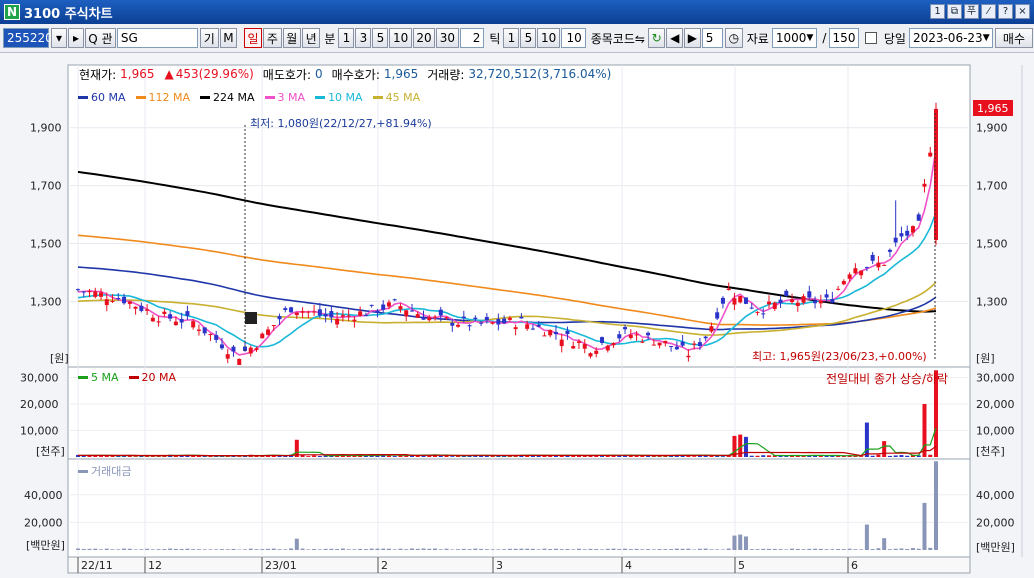  I want to click on step-input: 5, so click(712, 38).